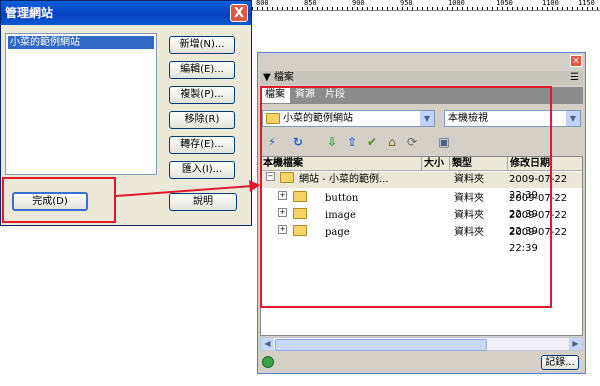  I want to click on annotation-arrow, so click(187, 188).